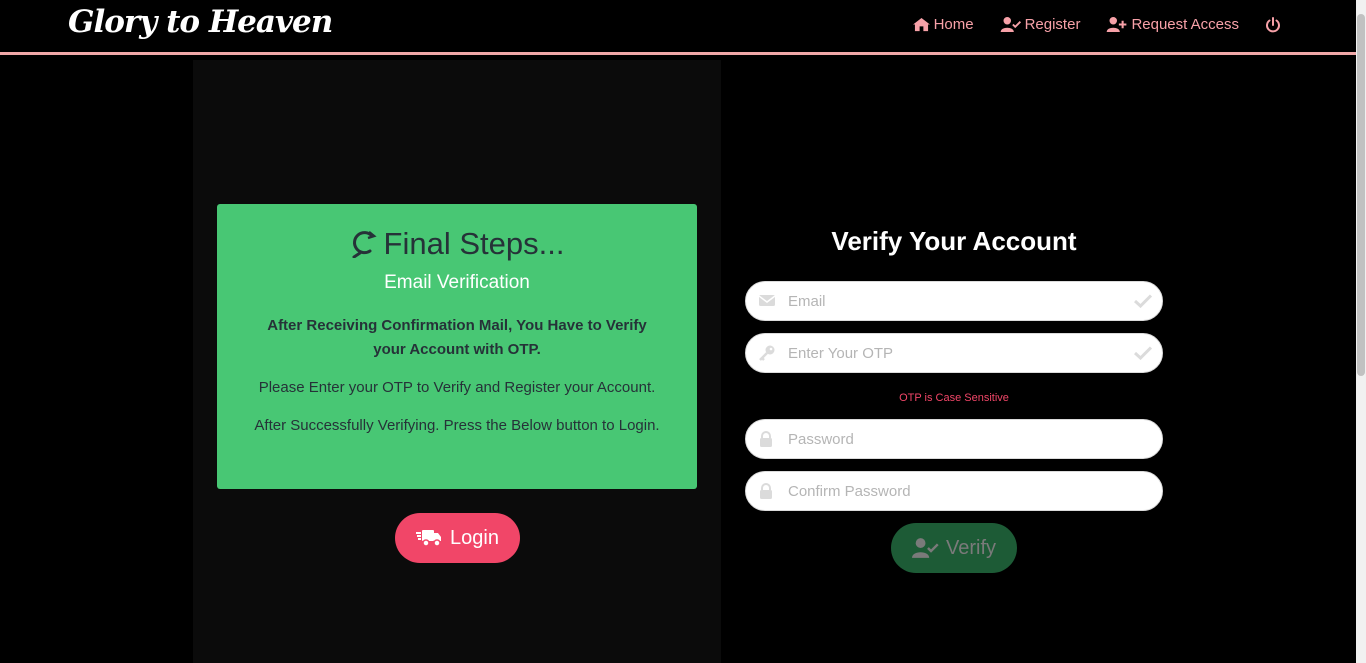 The image size is (1366, 663). Describe the element at coordinates (767, 300) in the screenshot. I see `envelope-icon` at that location.